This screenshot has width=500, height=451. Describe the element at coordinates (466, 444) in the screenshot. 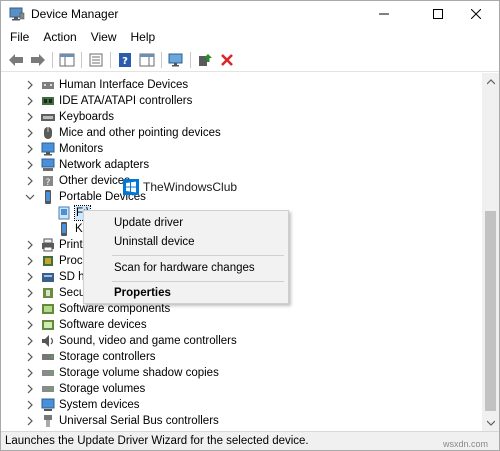

I see `site-watermark: wsxdn.com` at that location.